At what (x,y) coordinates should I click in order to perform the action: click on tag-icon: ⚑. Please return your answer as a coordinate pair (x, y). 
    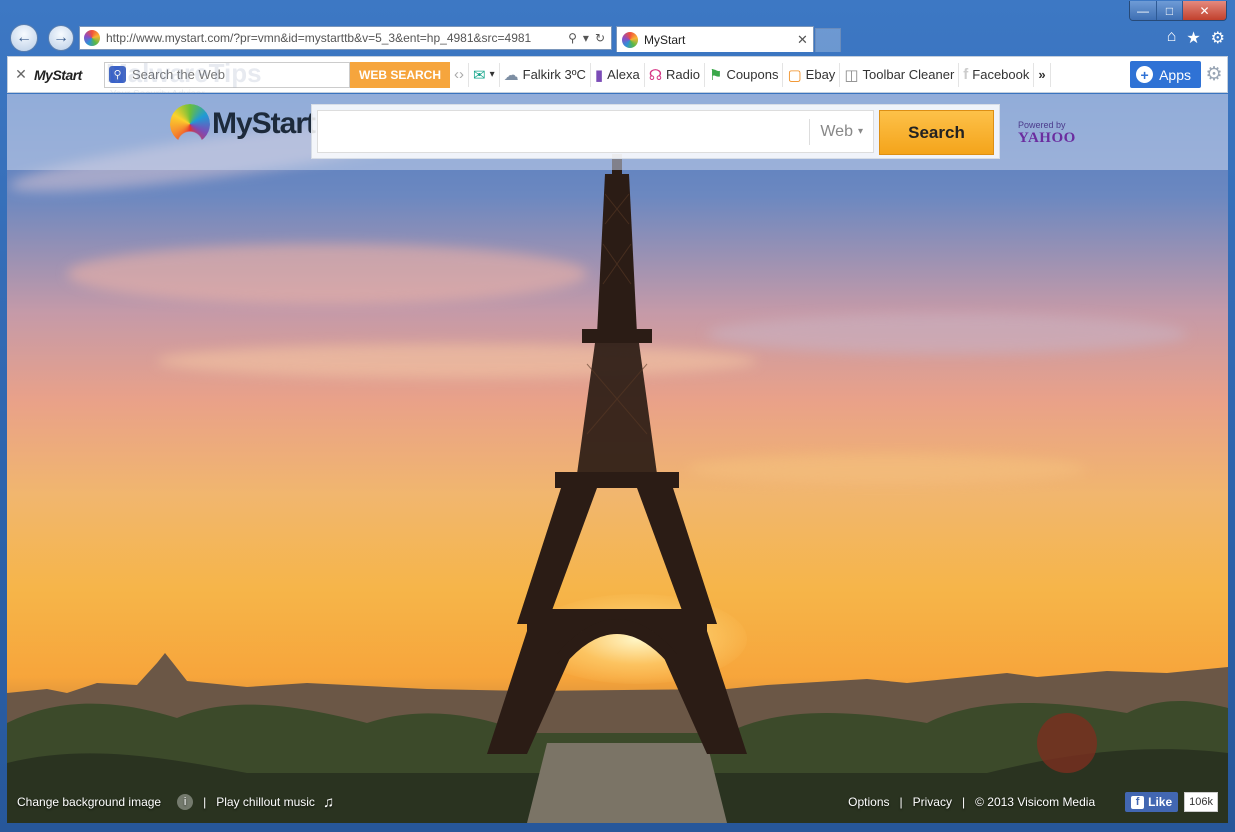
    Looking at the image, I should click on (715, 75).